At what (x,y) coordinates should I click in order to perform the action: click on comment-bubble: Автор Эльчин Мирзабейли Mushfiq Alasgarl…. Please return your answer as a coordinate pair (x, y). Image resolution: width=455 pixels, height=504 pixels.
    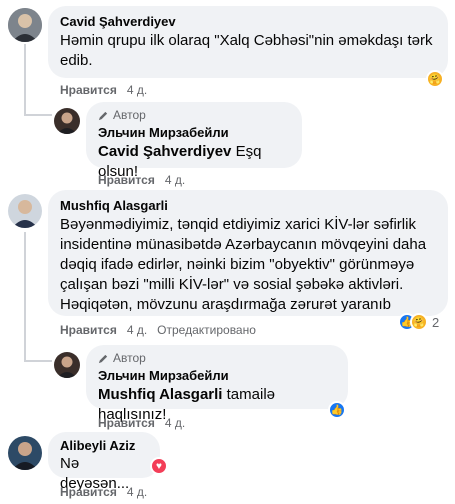
    Looking at the image, I should click on (217, 384).